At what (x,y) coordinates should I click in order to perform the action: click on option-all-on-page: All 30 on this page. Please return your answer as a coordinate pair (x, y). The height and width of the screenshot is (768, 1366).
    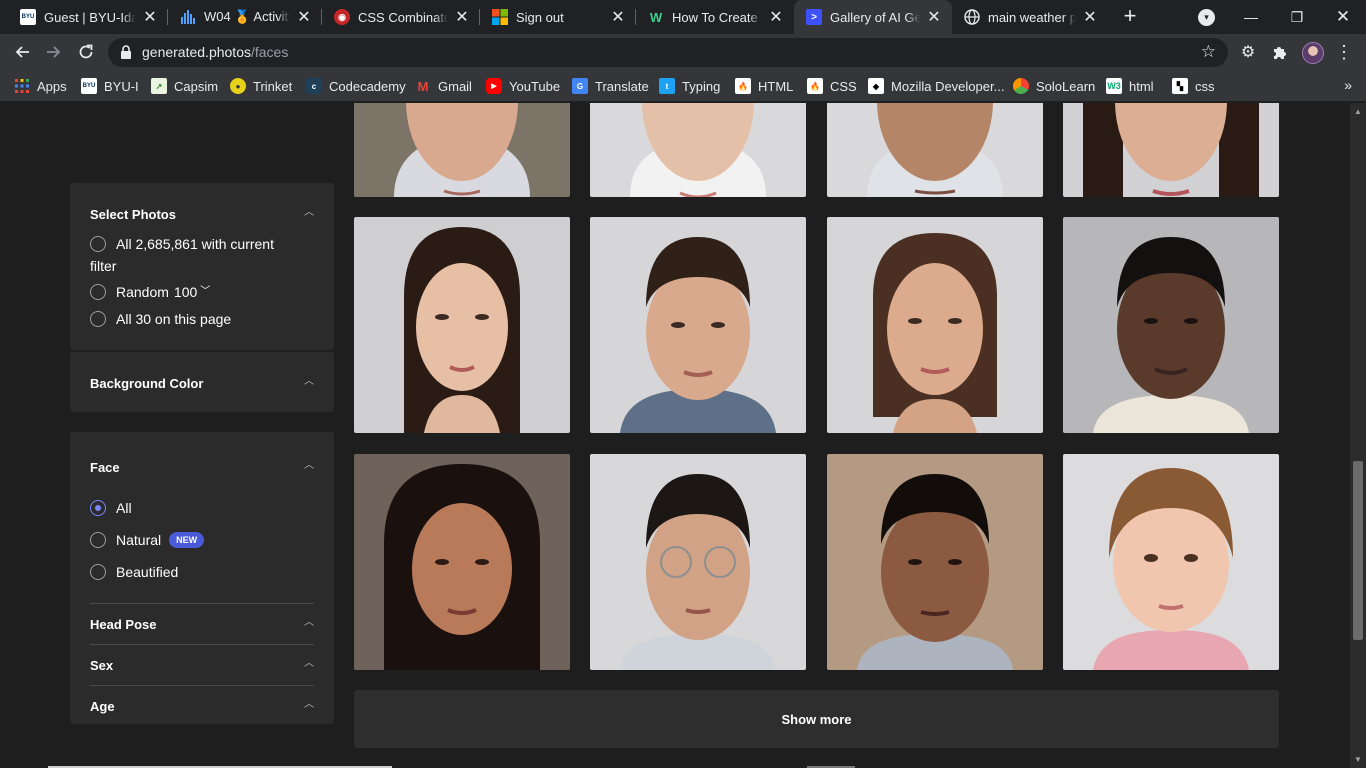
    Looking at the image, I should click on (160, 319).